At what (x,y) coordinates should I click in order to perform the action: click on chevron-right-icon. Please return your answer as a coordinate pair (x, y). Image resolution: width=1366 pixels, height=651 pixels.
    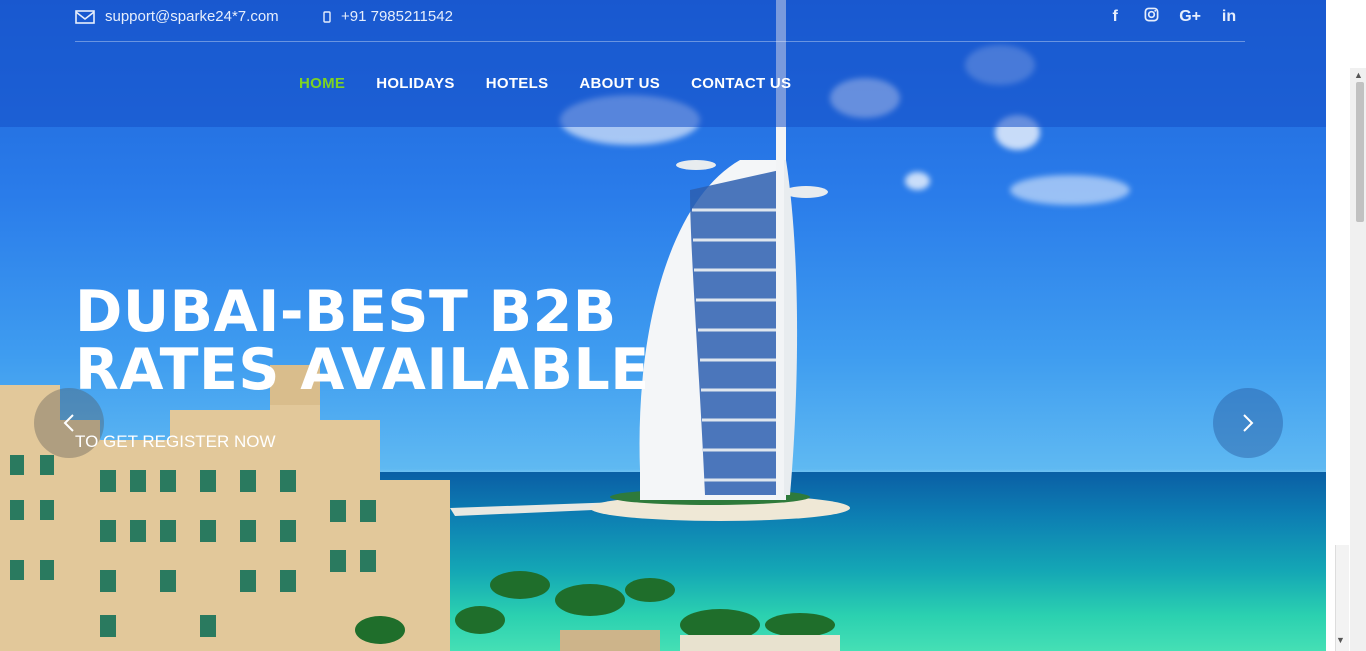
    Looking at the image, I should click on (1248, 423).